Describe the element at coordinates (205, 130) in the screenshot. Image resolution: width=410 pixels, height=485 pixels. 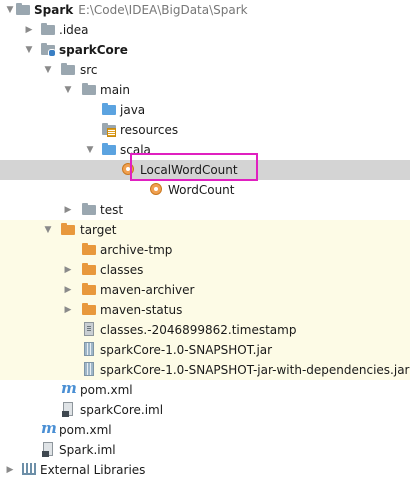
I see `tree-row-resources: resources` at that location.